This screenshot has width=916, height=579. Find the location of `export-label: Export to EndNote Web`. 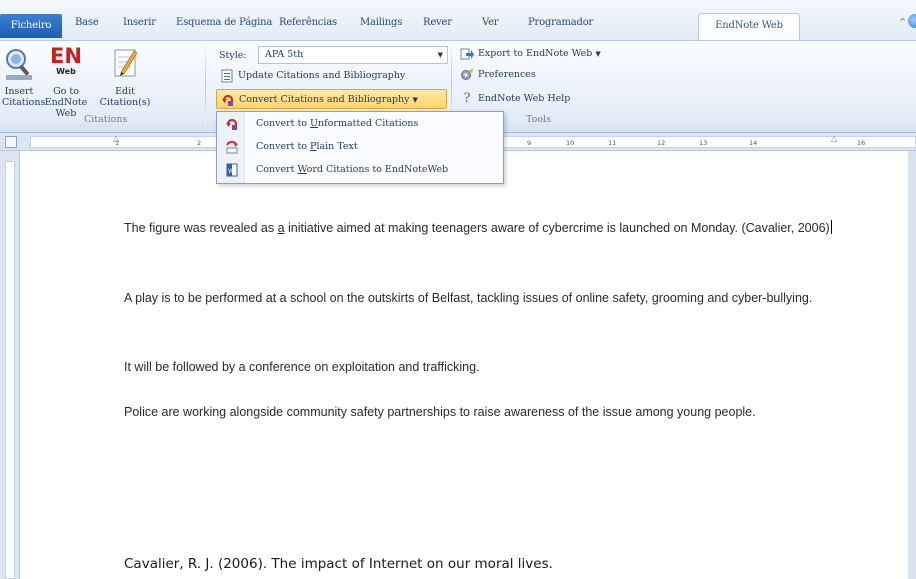

export-label: Export to EndNote Web is located at coordinates (535, 53).